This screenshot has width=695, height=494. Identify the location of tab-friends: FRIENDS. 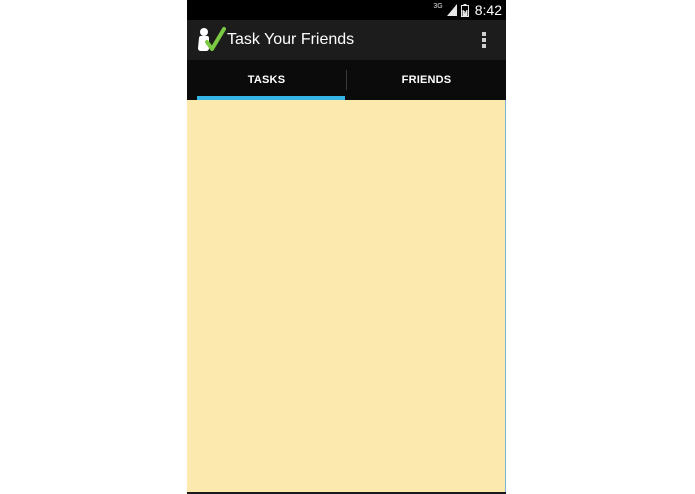
(426, 80).